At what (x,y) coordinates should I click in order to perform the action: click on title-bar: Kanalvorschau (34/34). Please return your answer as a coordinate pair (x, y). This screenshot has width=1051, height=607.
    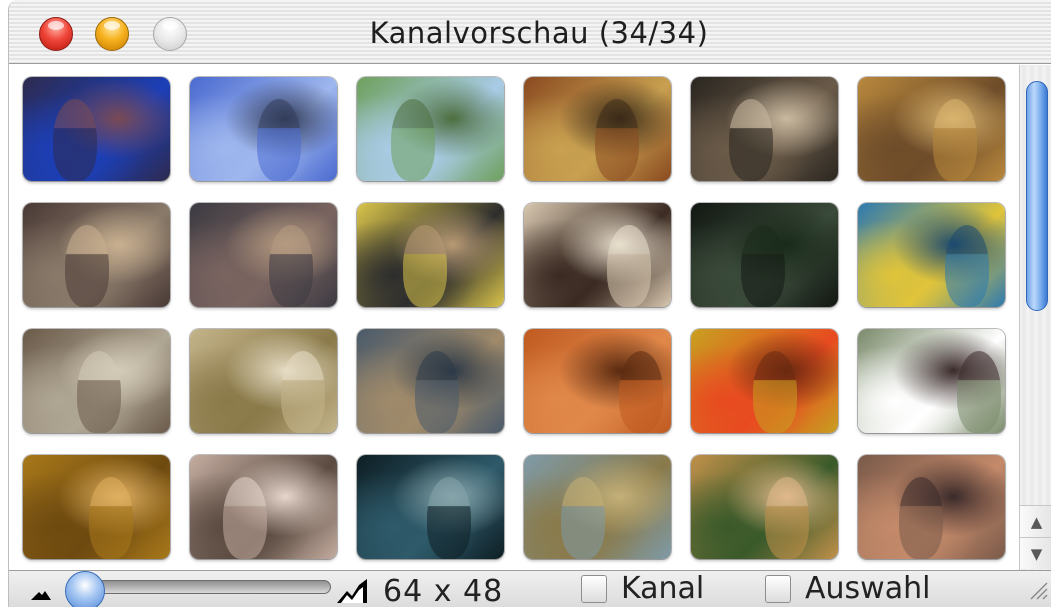
    Looking at the image, I should click on (530, 32).